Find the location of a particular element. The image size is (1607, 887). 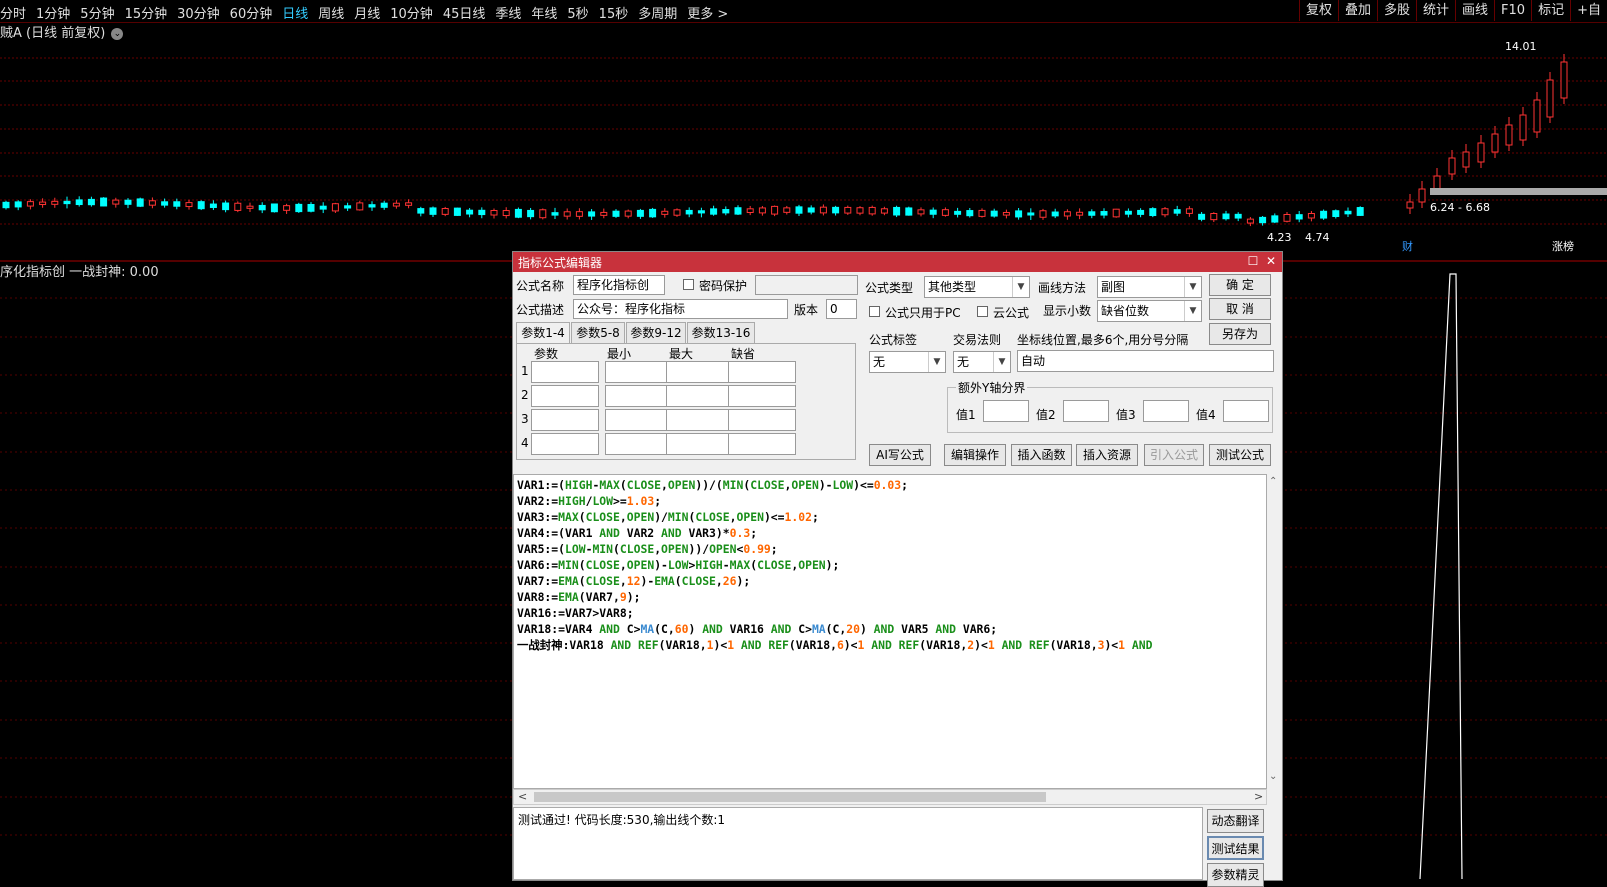

version-input: 0 is located at coordinates (841, 309).